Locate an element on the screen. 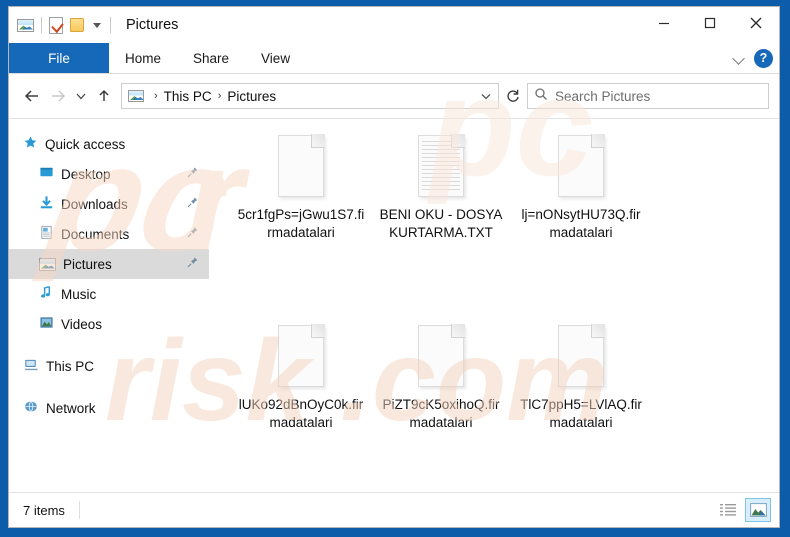  pictures-icon-sidebar is located at coordinates (47, 264).